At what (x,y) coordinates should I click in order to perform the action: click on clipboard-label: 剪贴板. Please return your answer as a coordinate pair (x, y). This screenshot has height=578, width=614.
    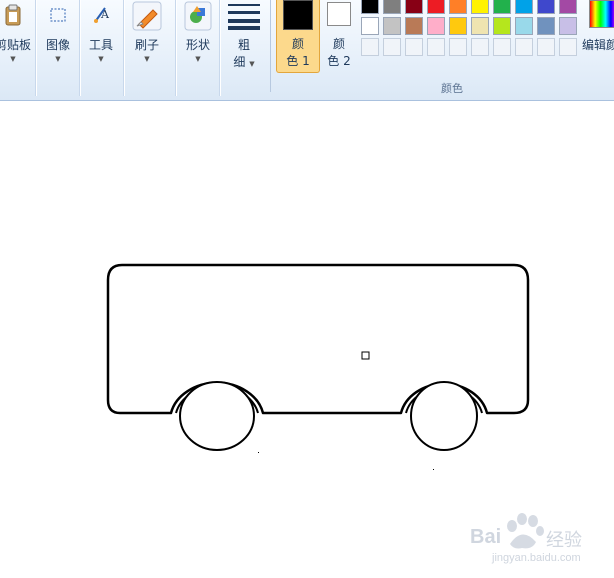
    Looking at the image, I should click on (15, 45).